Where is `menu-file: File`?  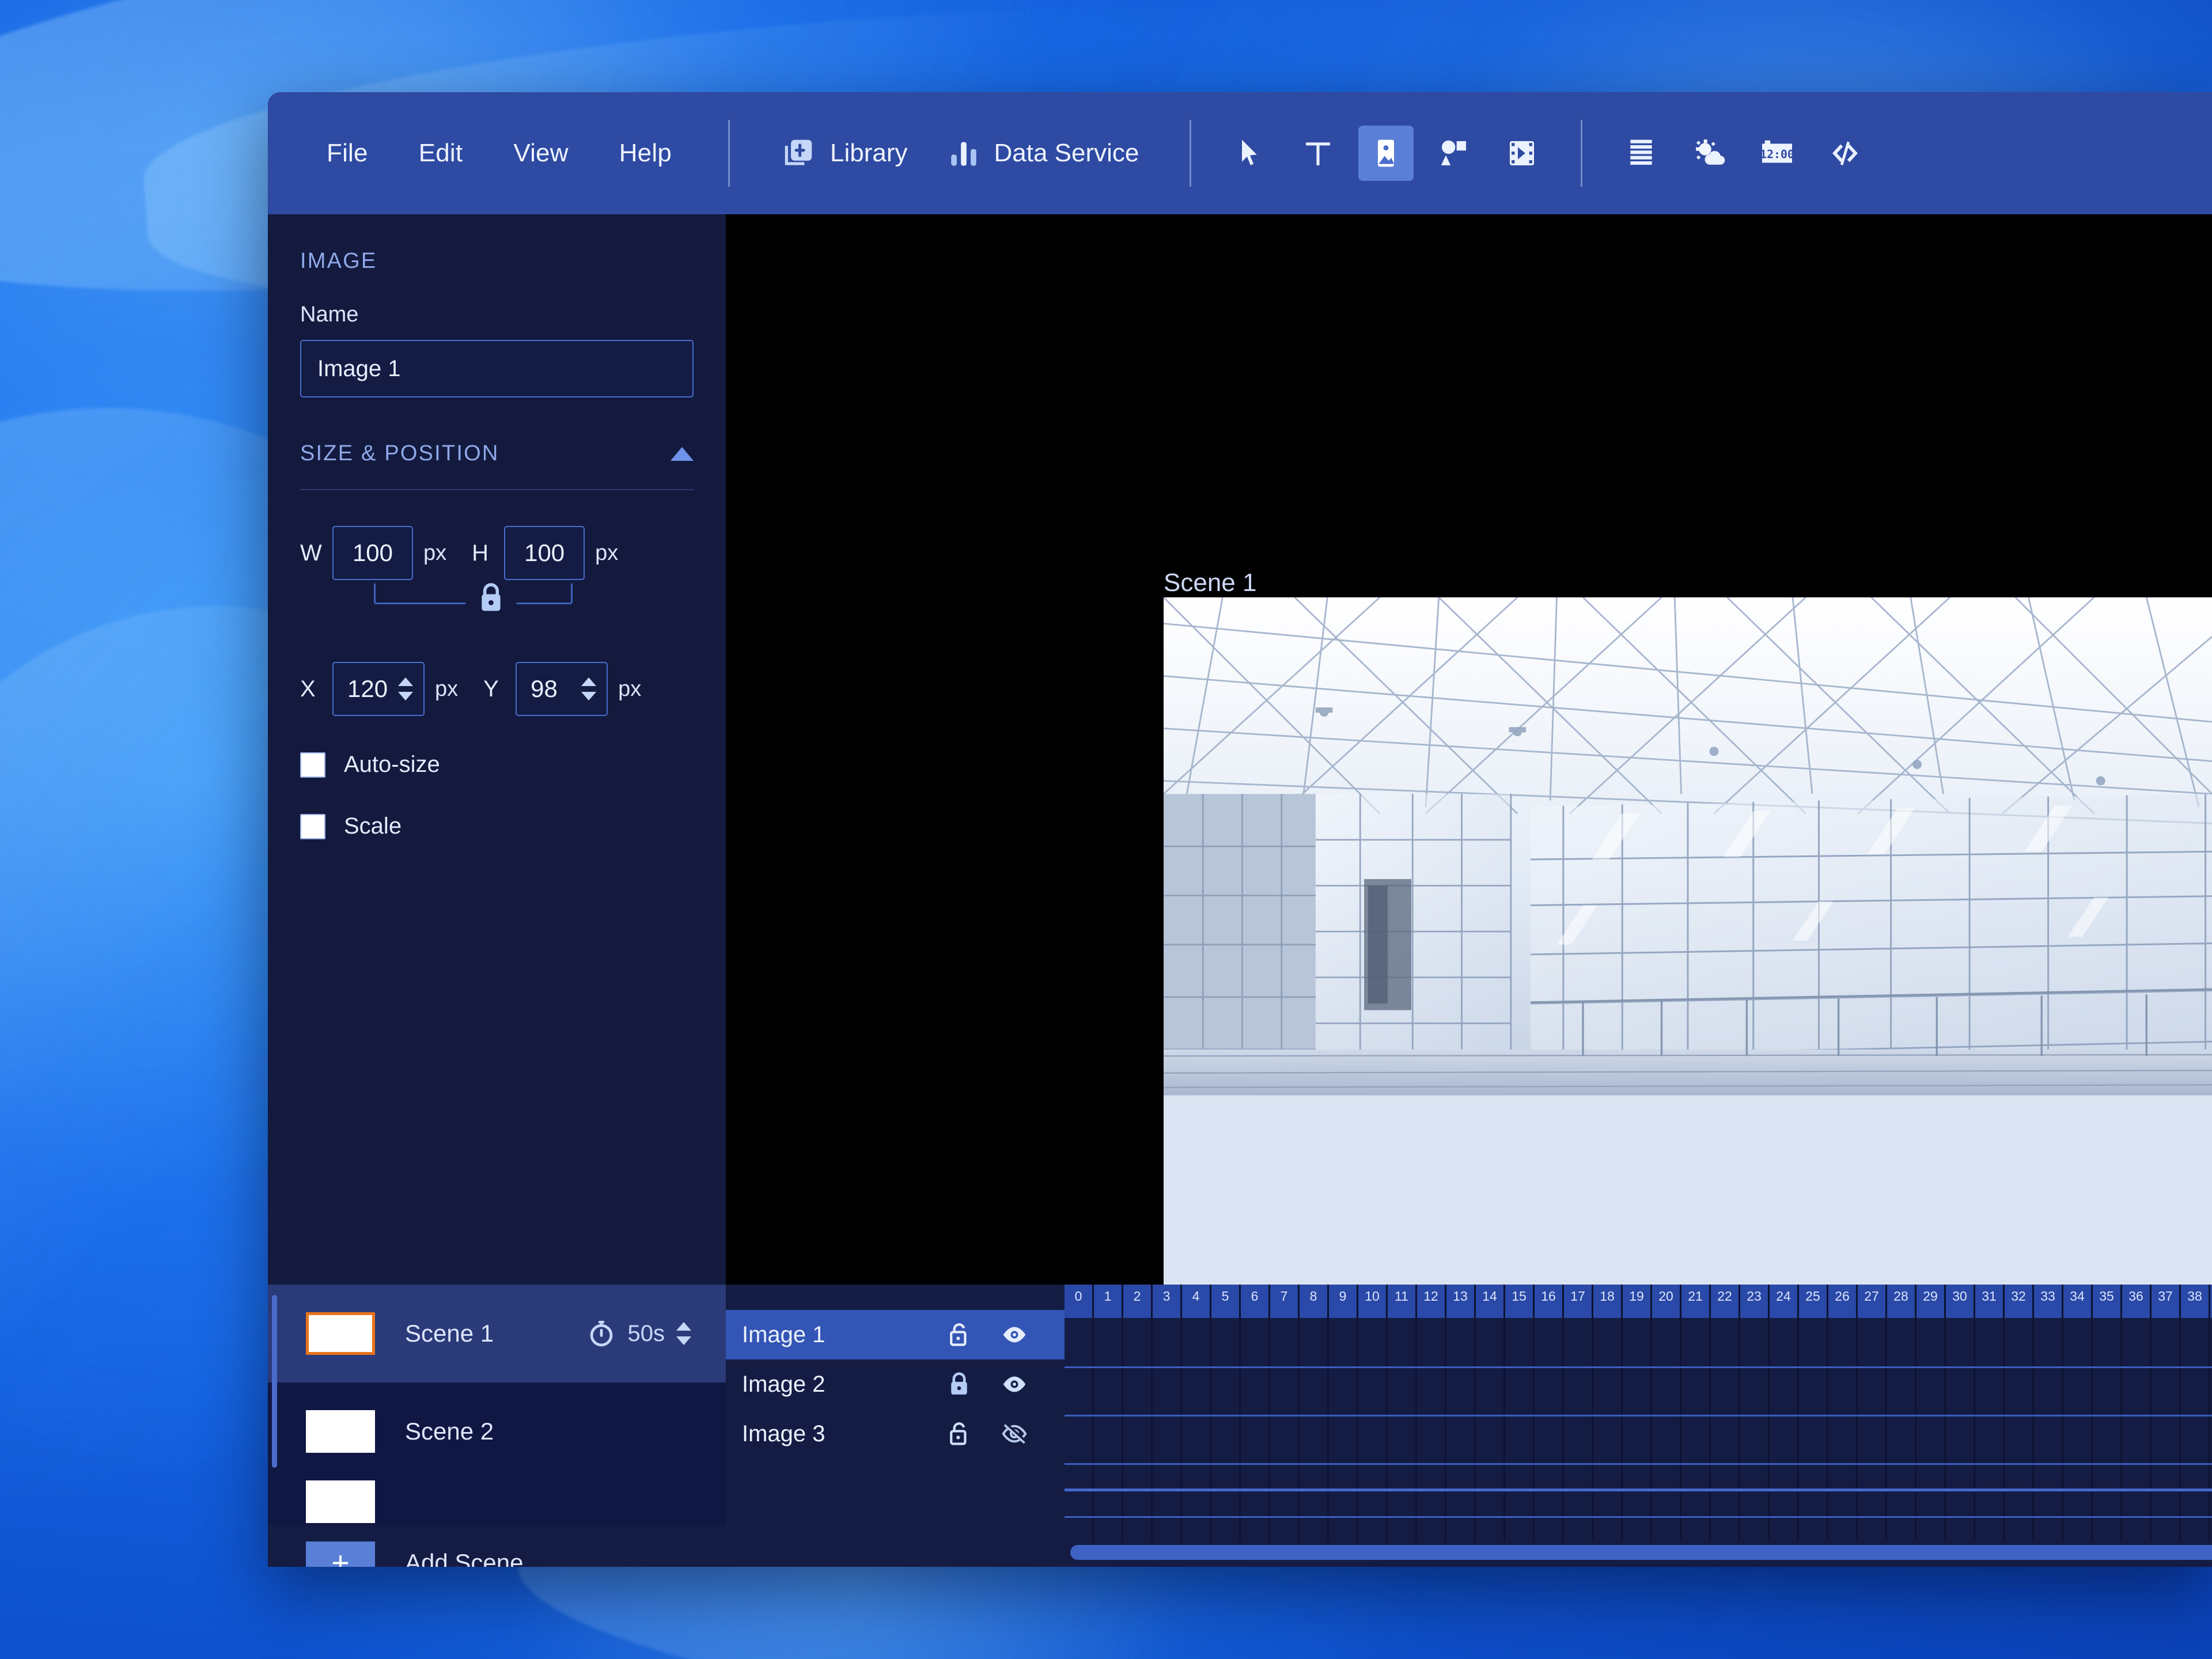
menu-file: File is located at coordinates (347, 153).